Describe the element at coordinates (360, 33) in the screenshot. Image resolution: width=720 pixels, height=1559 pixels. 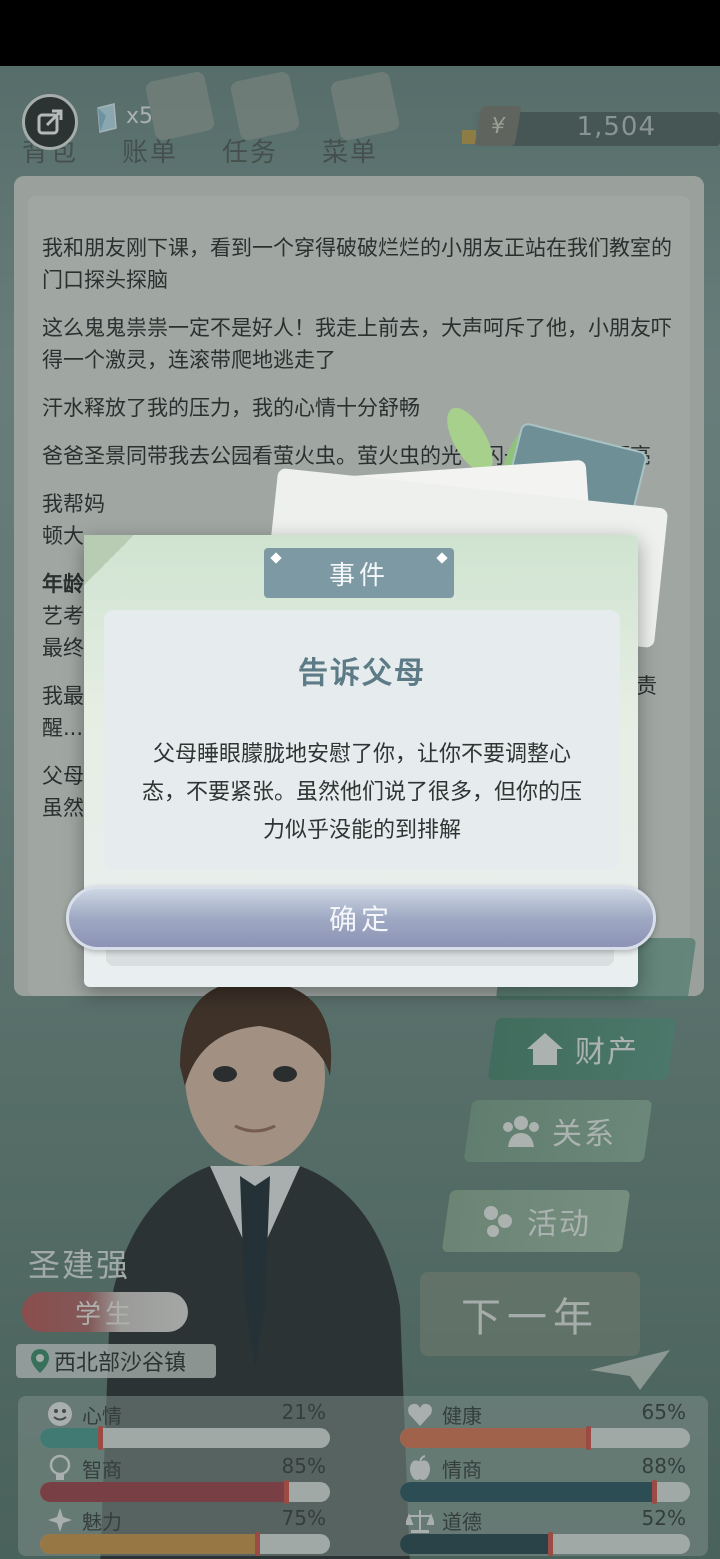
I see `status-bar` at that location.